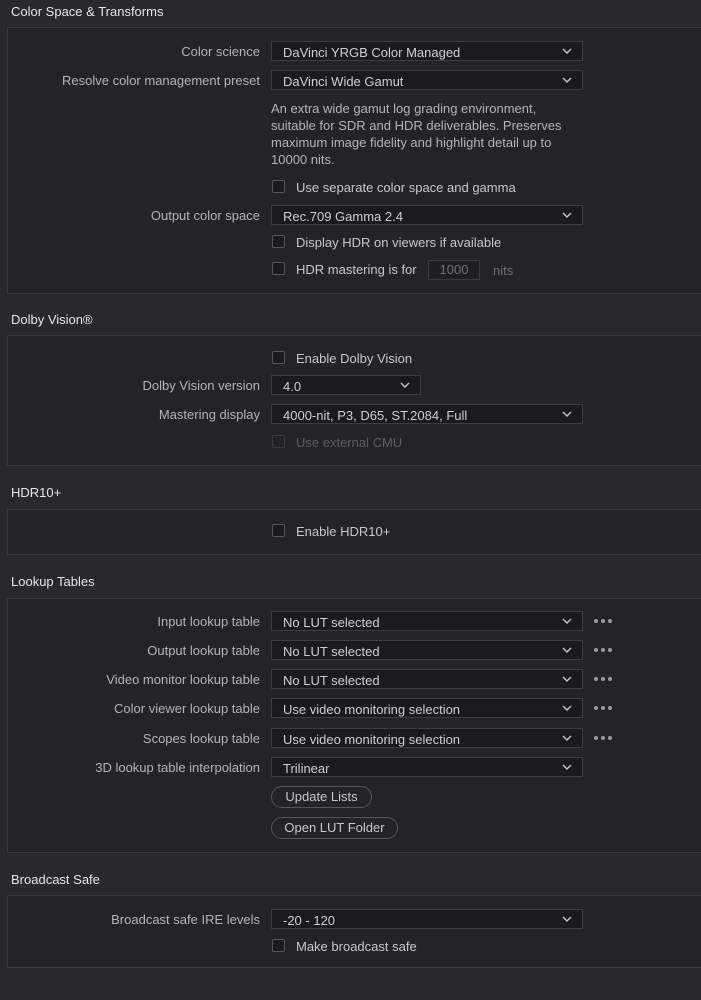  I want to click on dolby-version-label: Dolby Vision version, so click(201, 385).